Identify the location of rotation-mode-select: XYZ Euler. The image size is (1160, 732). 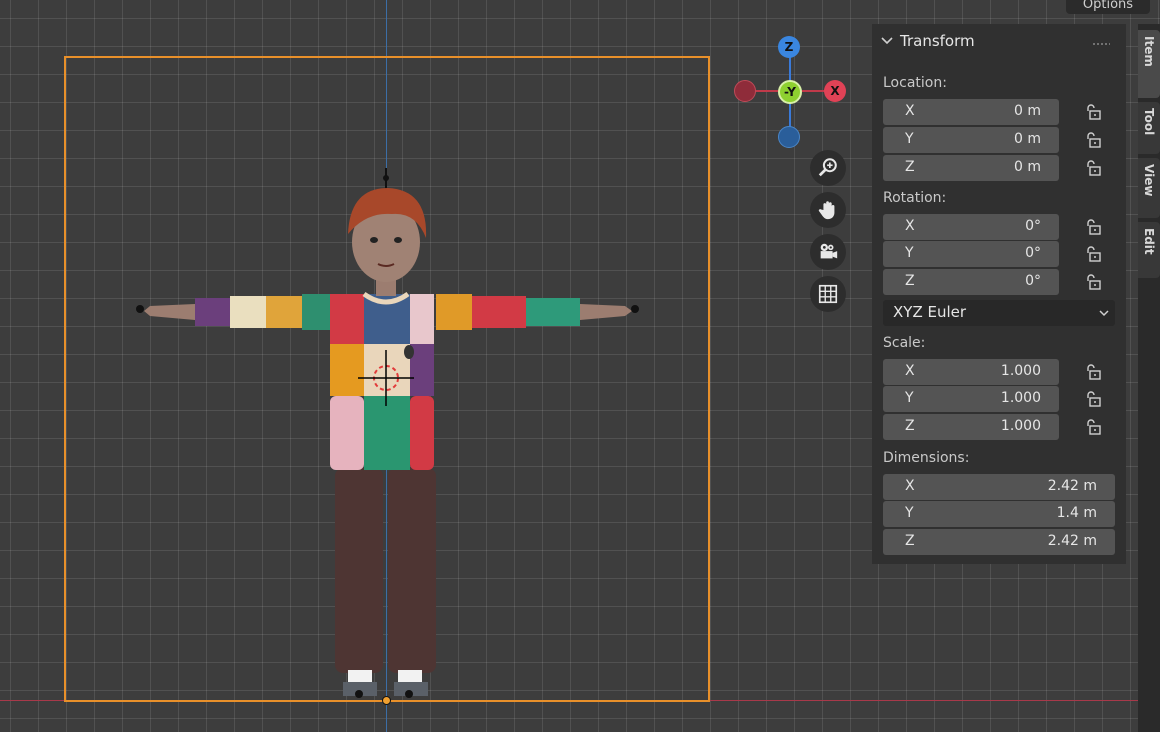
(999, 313).